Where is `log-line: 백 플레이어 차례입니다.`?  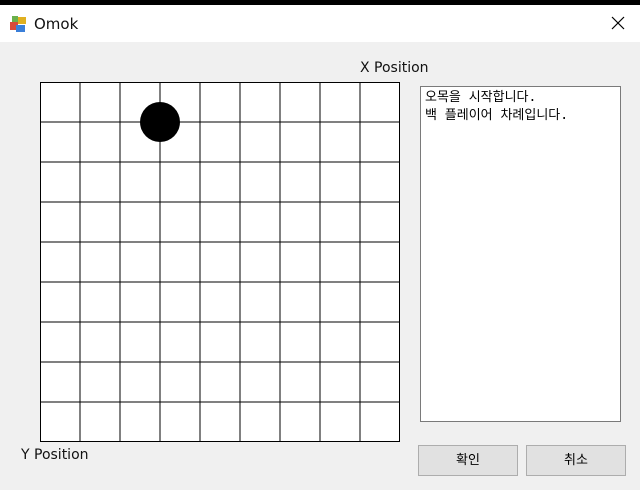 log-line: 백 플레이어 차례입니다. is located at coordinates (497, 115).